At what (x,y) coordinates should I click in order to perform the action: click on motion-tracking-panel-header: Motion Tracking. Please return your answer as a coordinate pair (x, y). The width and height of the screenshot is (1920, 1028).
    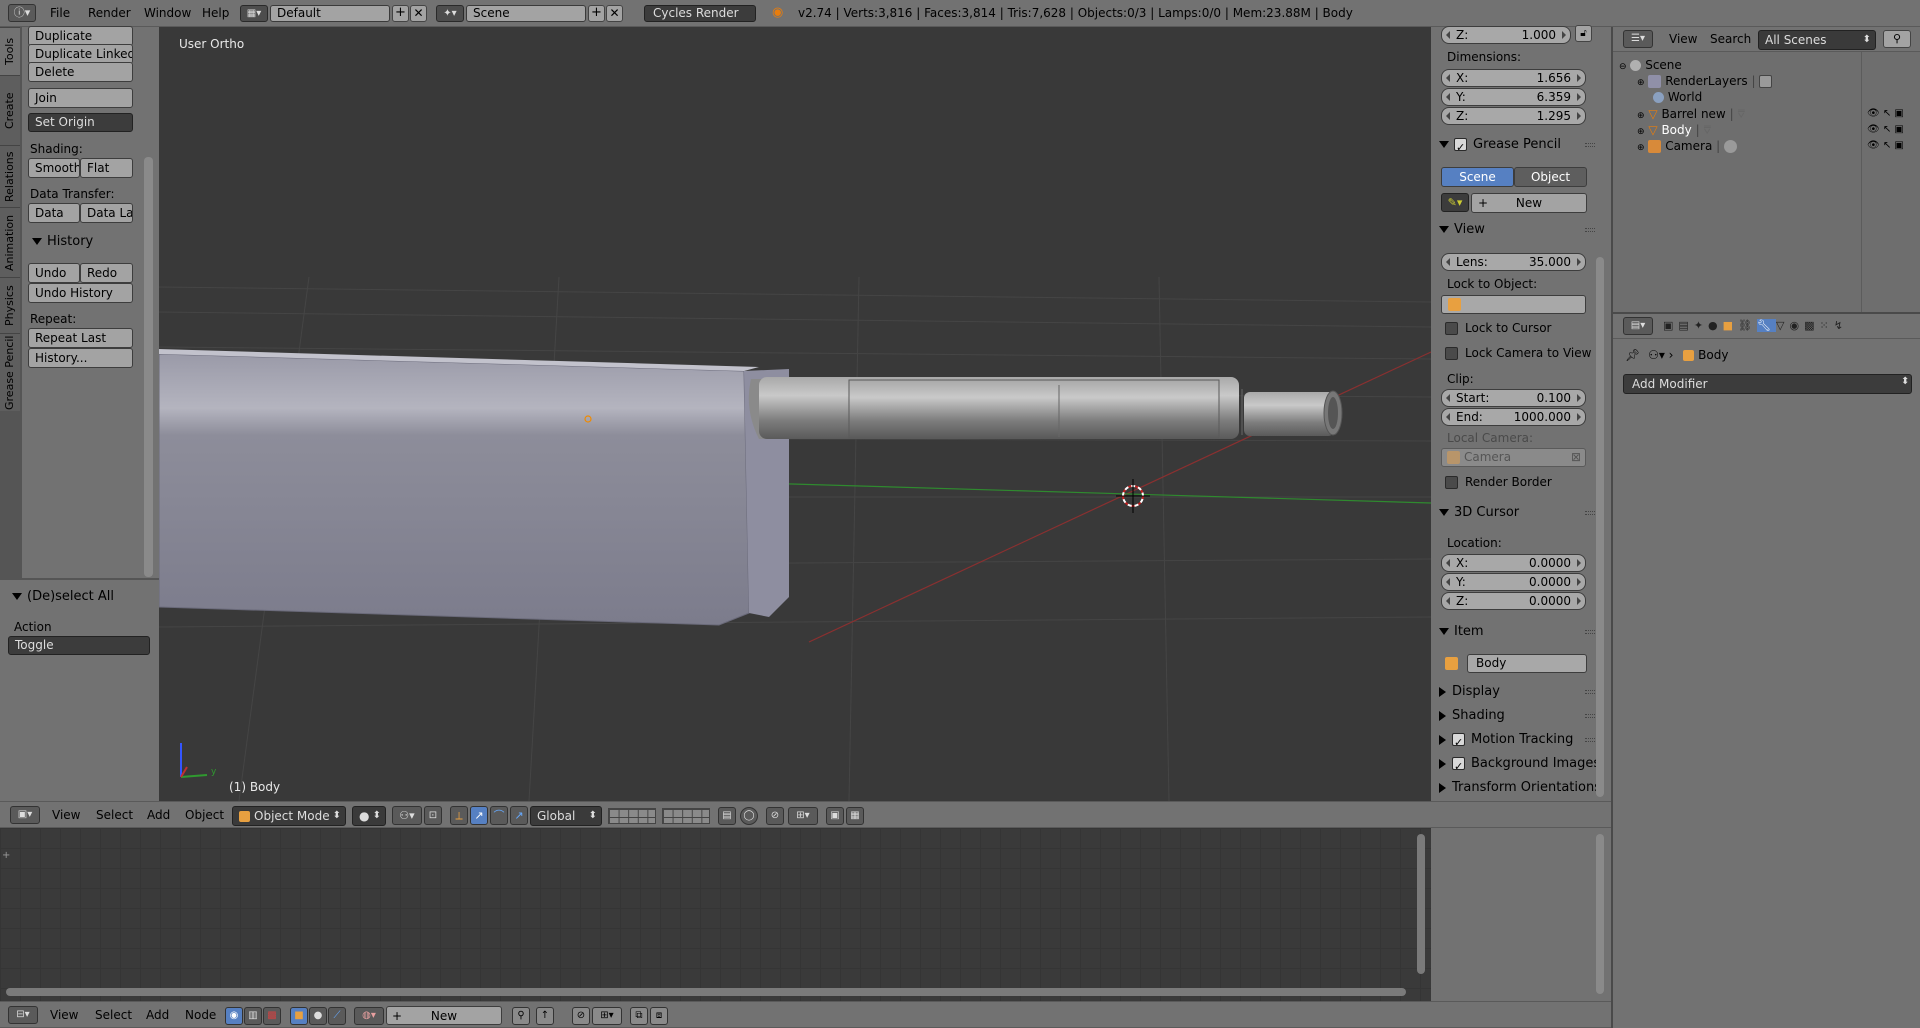
    Looking at the image, I should click on (1517, 741).